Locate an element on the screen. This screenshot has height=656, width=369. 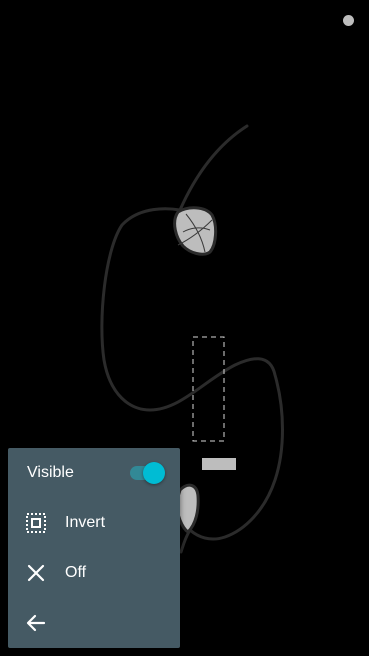
off-label: Off is located at coordinates (76, 572).